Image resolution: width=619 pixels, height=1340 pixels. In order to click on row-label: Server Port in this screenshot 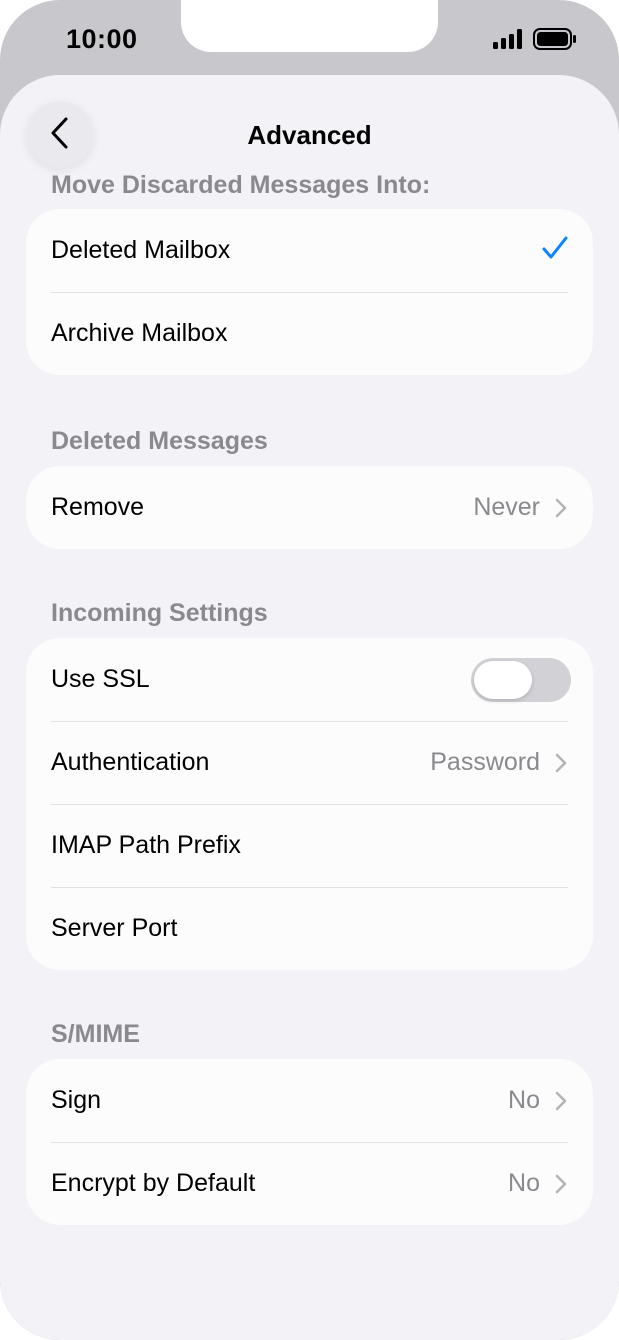, I will do `click(114, 928)`.